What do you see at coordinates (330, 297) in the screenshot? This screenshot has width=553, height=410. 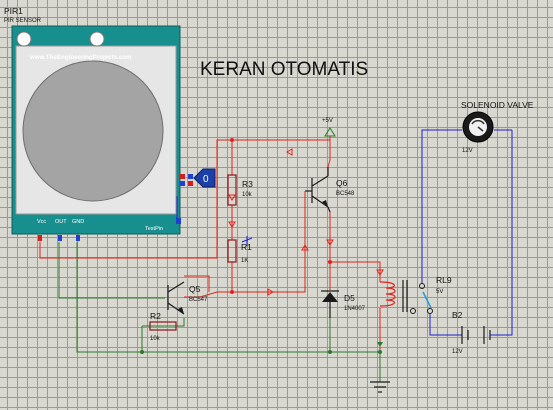 I see `diode-triangle` at bounding box center [330, 297].